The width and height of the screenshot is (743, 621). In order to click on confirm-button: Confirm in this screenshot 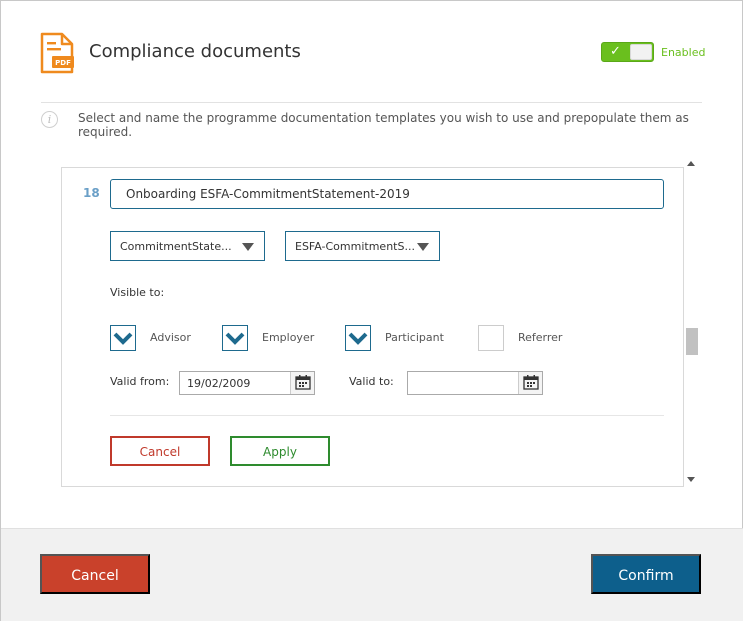, I will do `click(646, 574)`.